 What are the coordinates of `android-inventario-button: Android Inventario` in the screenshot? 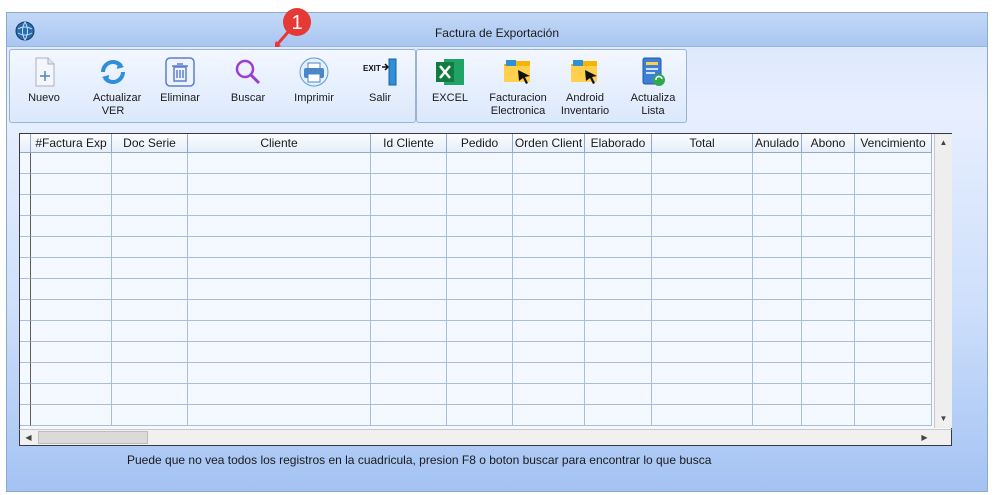 It's located at (585, 87).